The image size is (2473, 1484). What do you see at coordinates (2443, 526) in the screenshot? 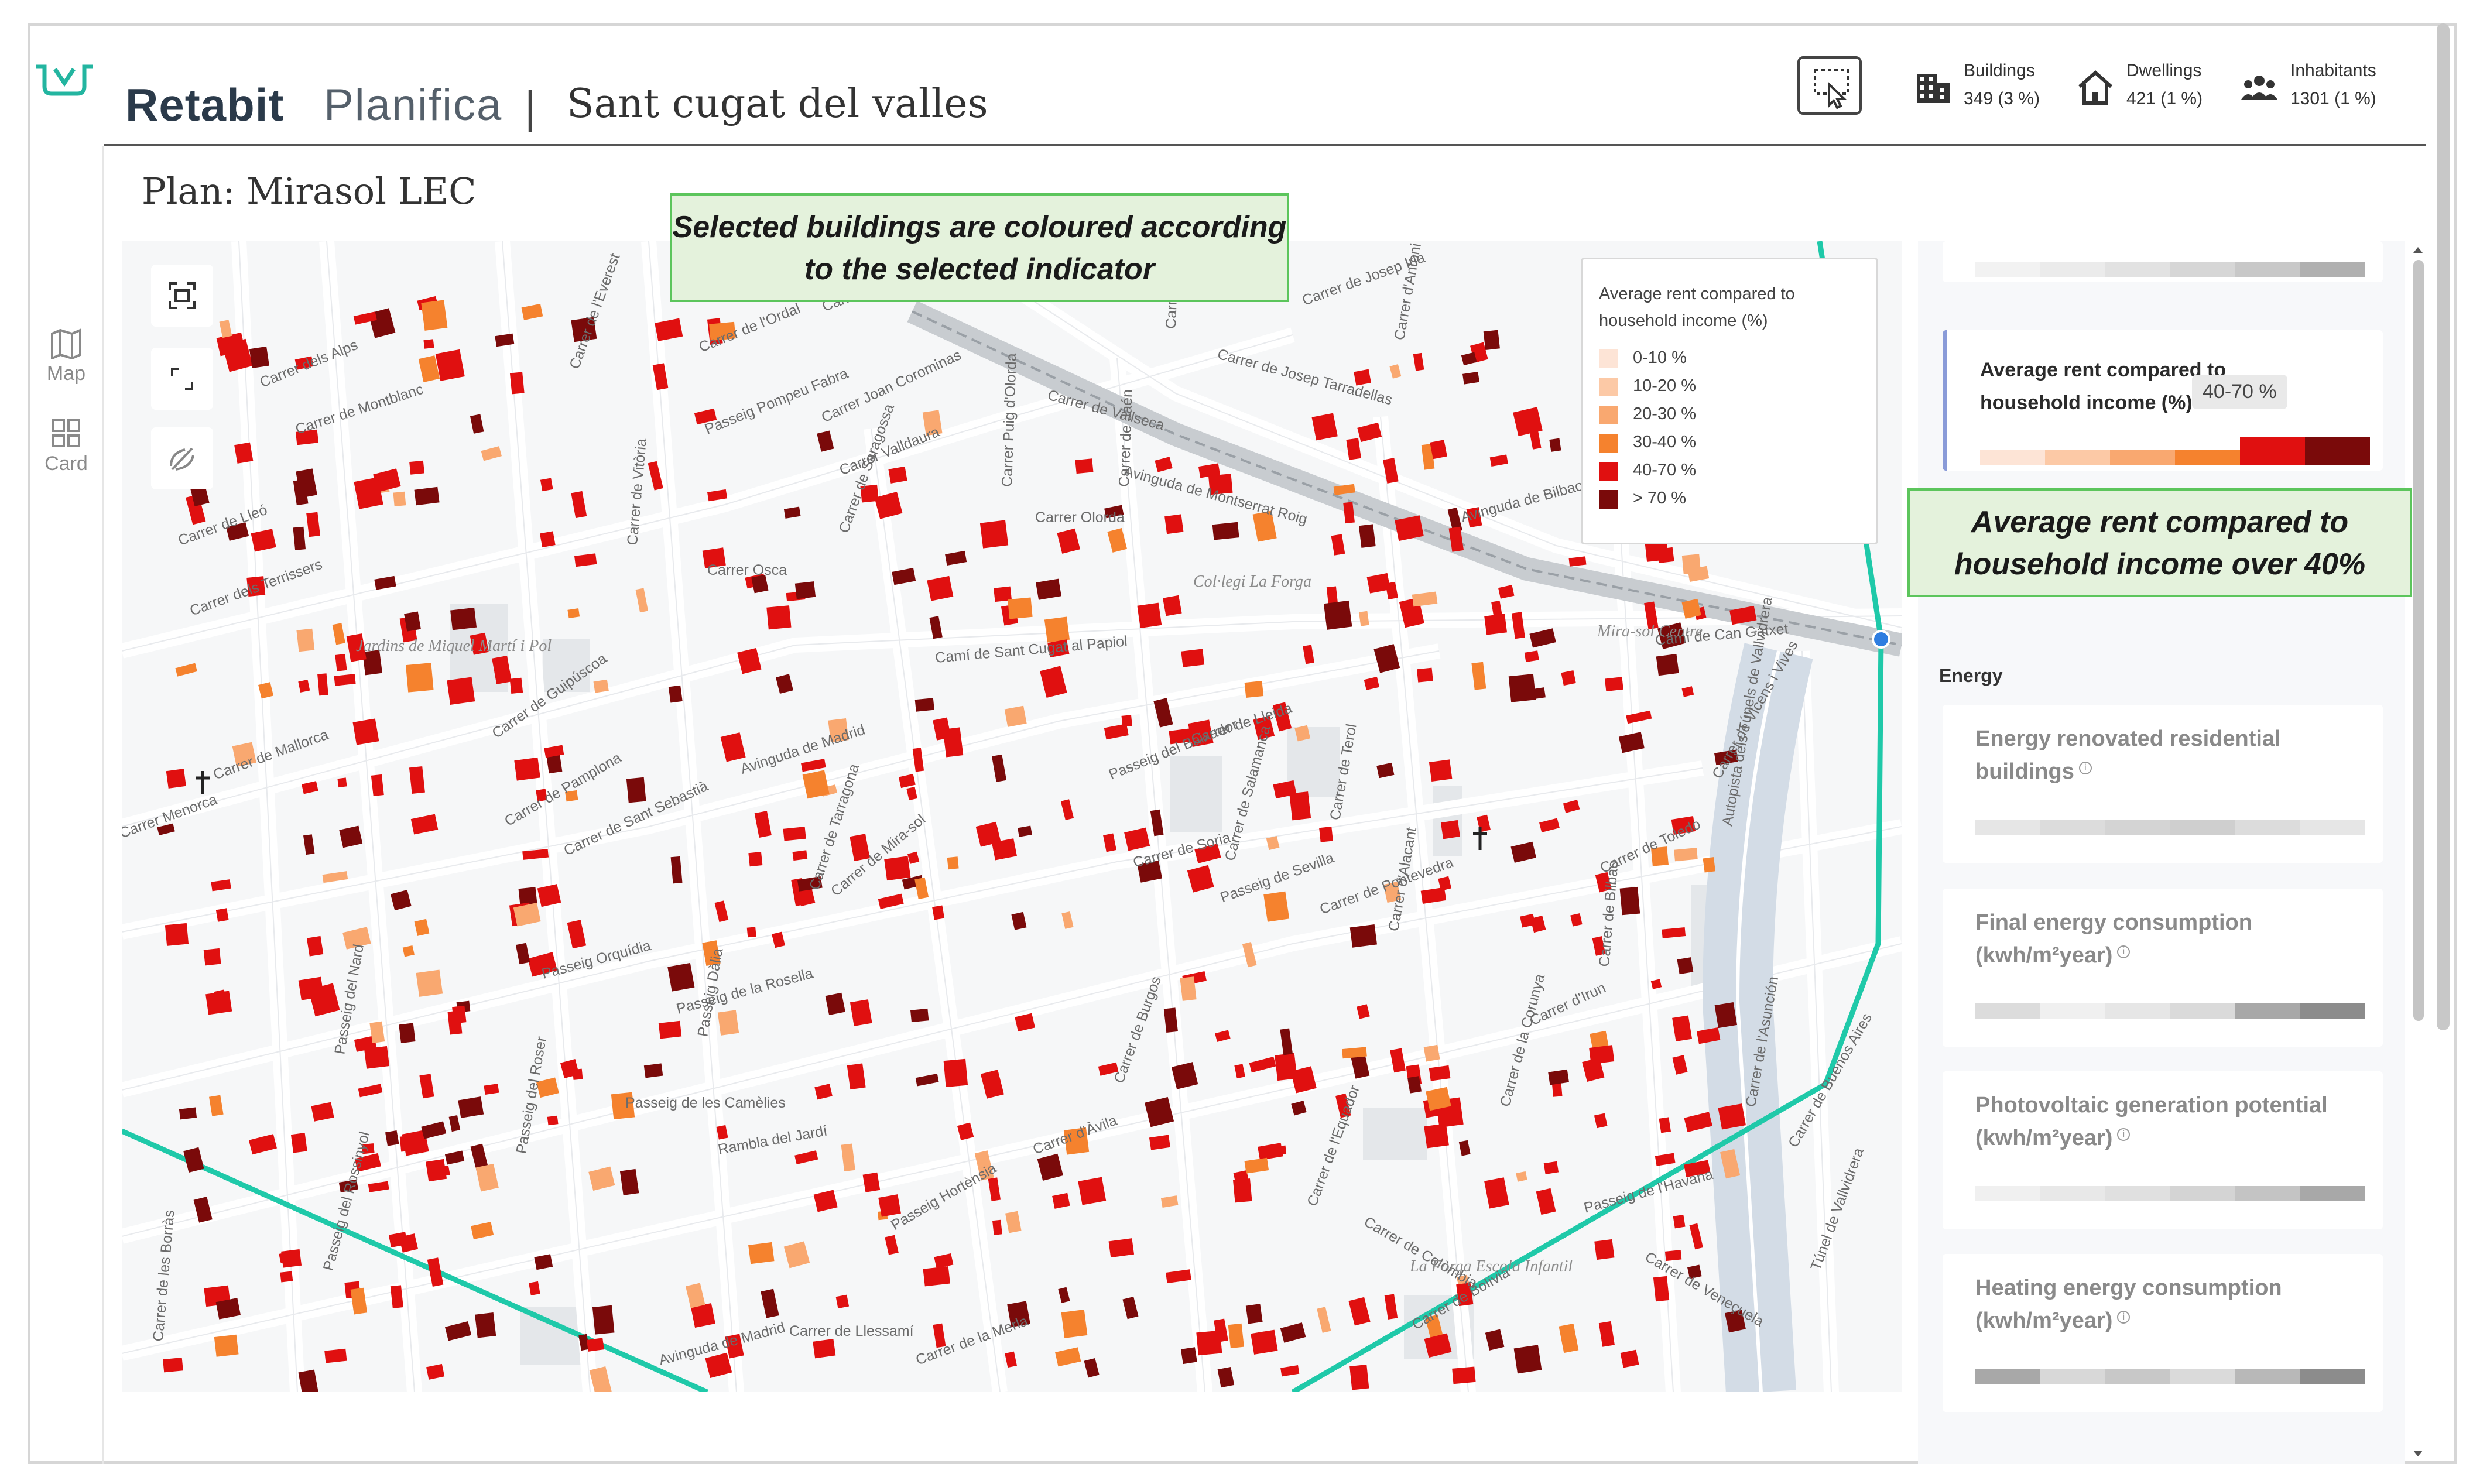
I see `page-scrollbar-thumb` at bounding box center [2443, 526].